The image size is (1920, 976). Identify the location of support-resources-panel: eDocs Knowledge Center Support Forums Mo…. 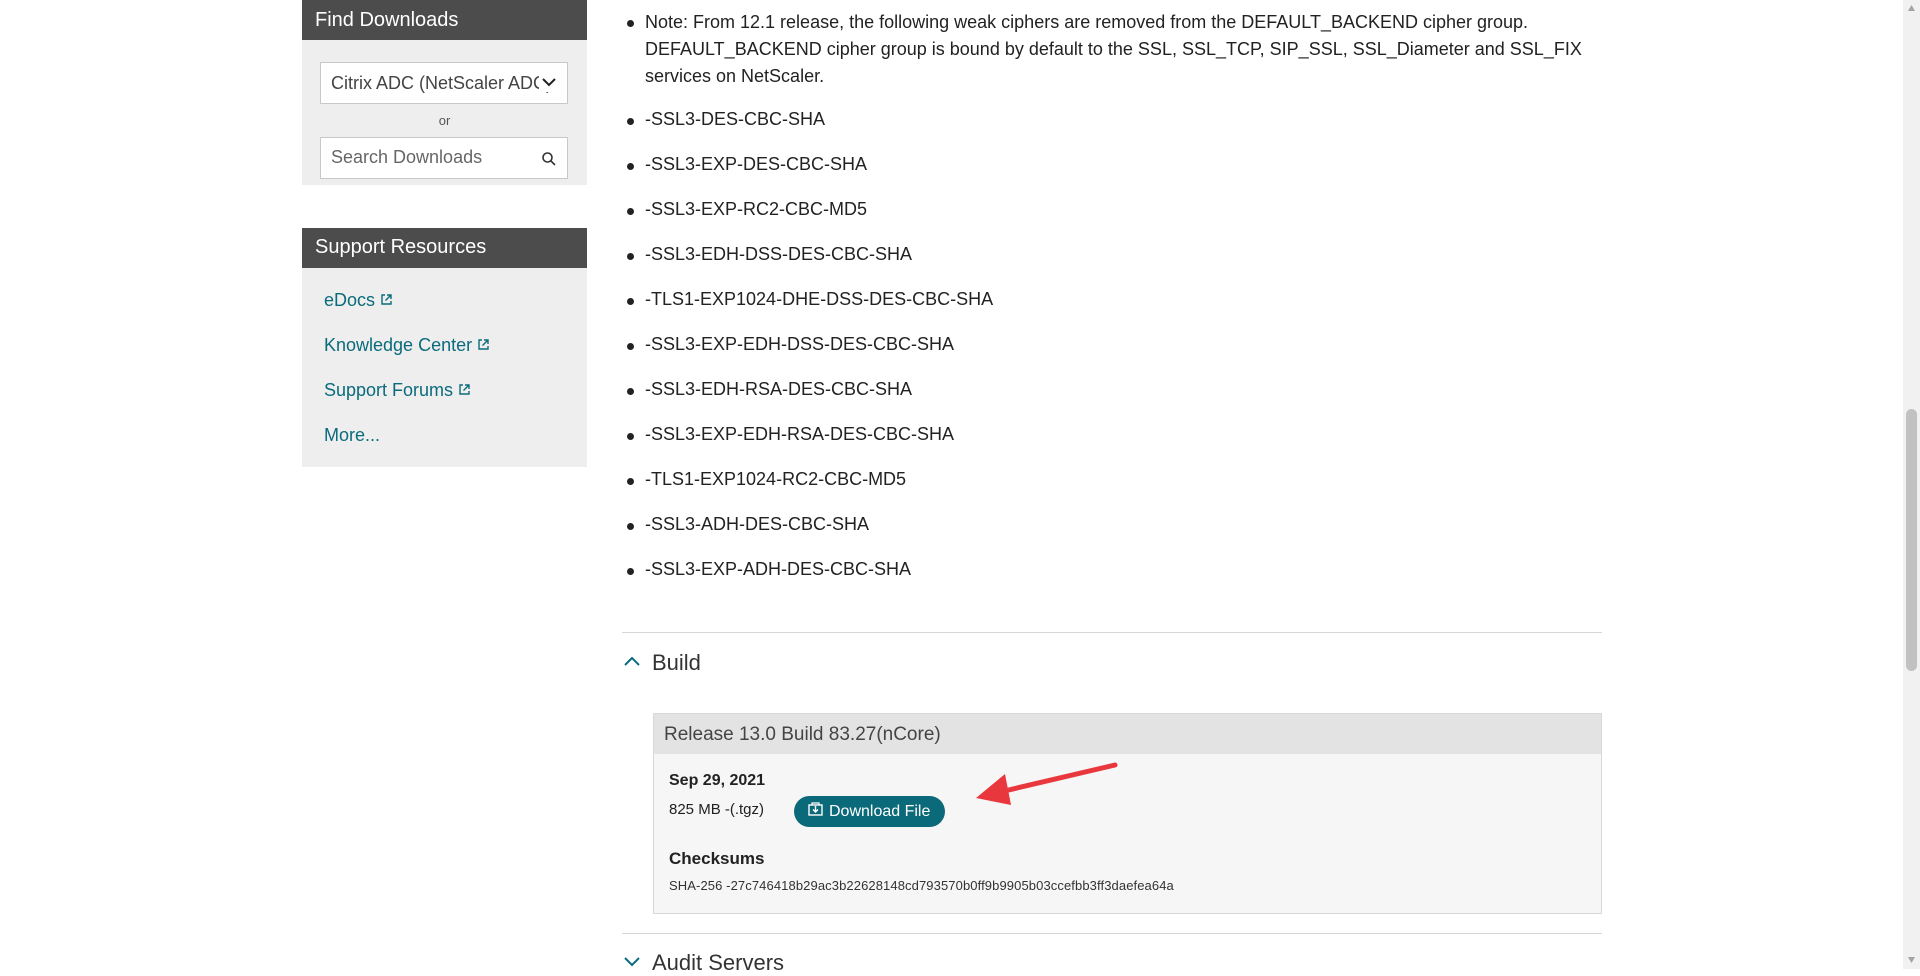
(444, 367).